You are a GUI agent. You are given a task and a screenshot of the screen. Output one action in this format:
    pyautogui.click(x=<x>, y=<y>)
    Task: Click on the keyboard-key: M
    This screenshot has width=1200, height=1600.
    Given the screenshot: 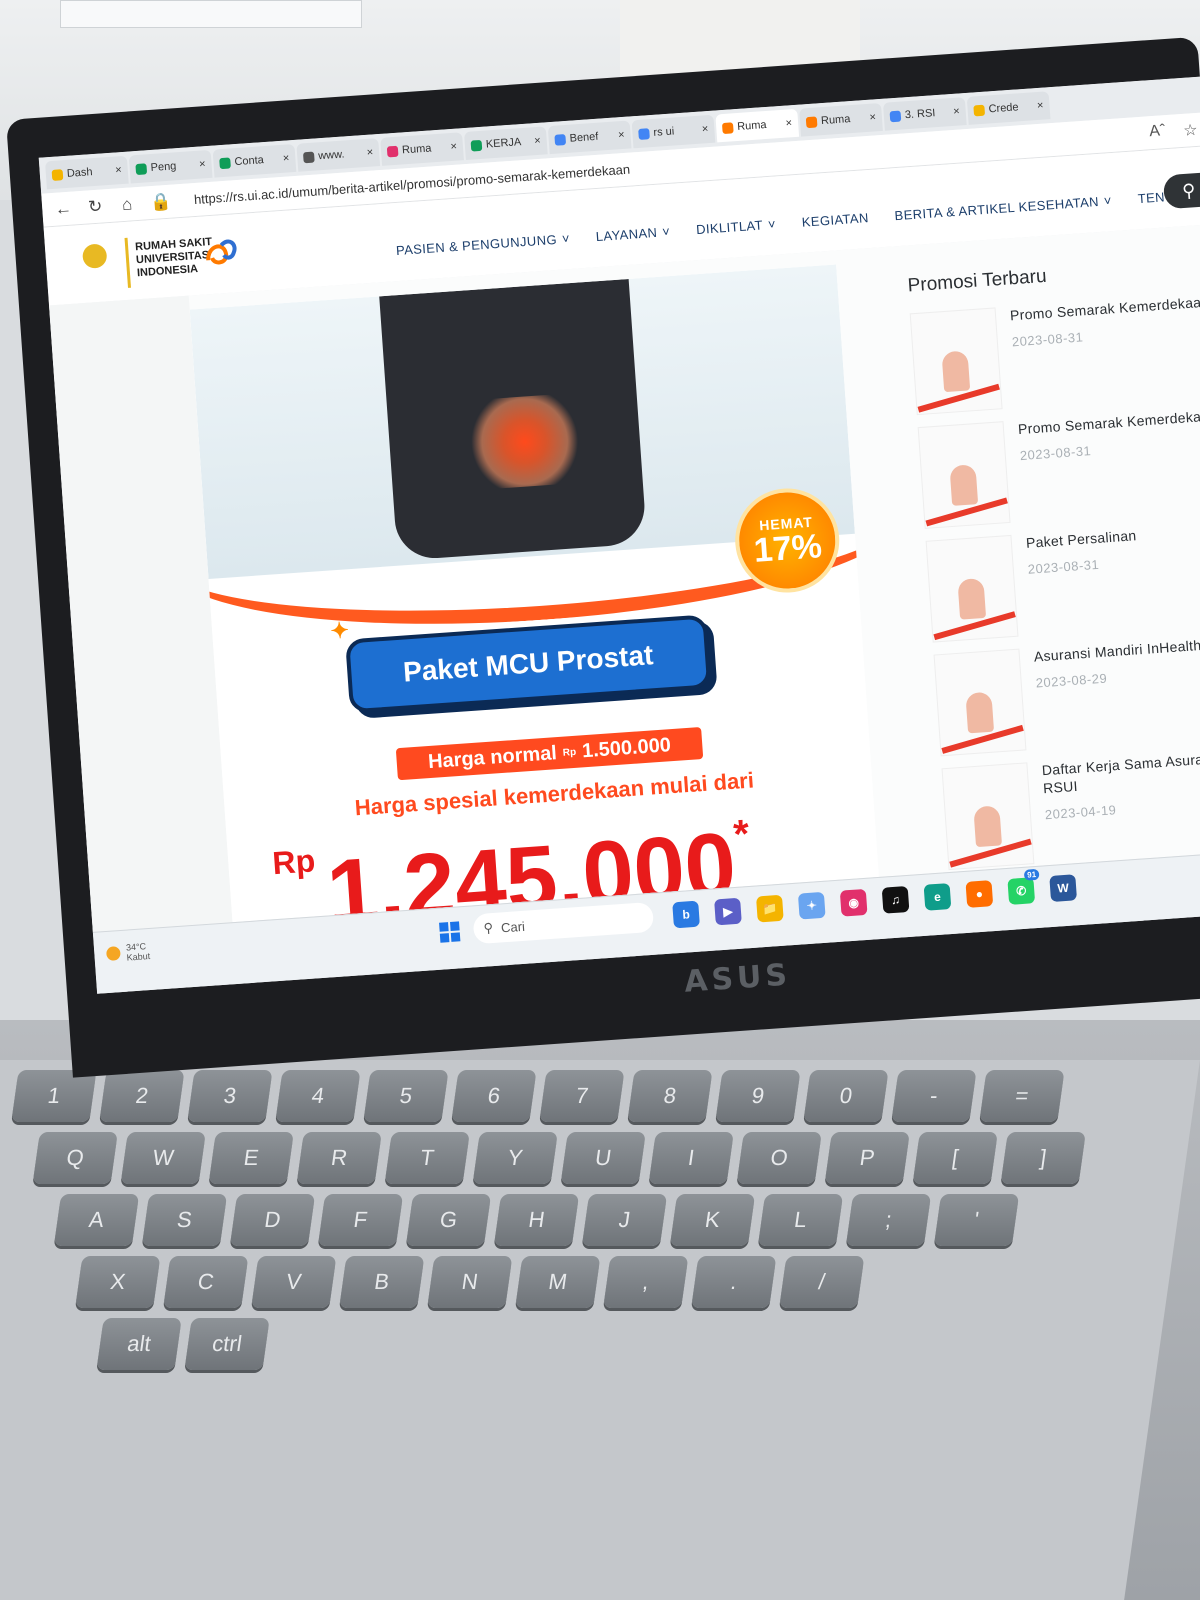 What is the action you would take?
    pyautogui.click(x=558, y=1282)
    